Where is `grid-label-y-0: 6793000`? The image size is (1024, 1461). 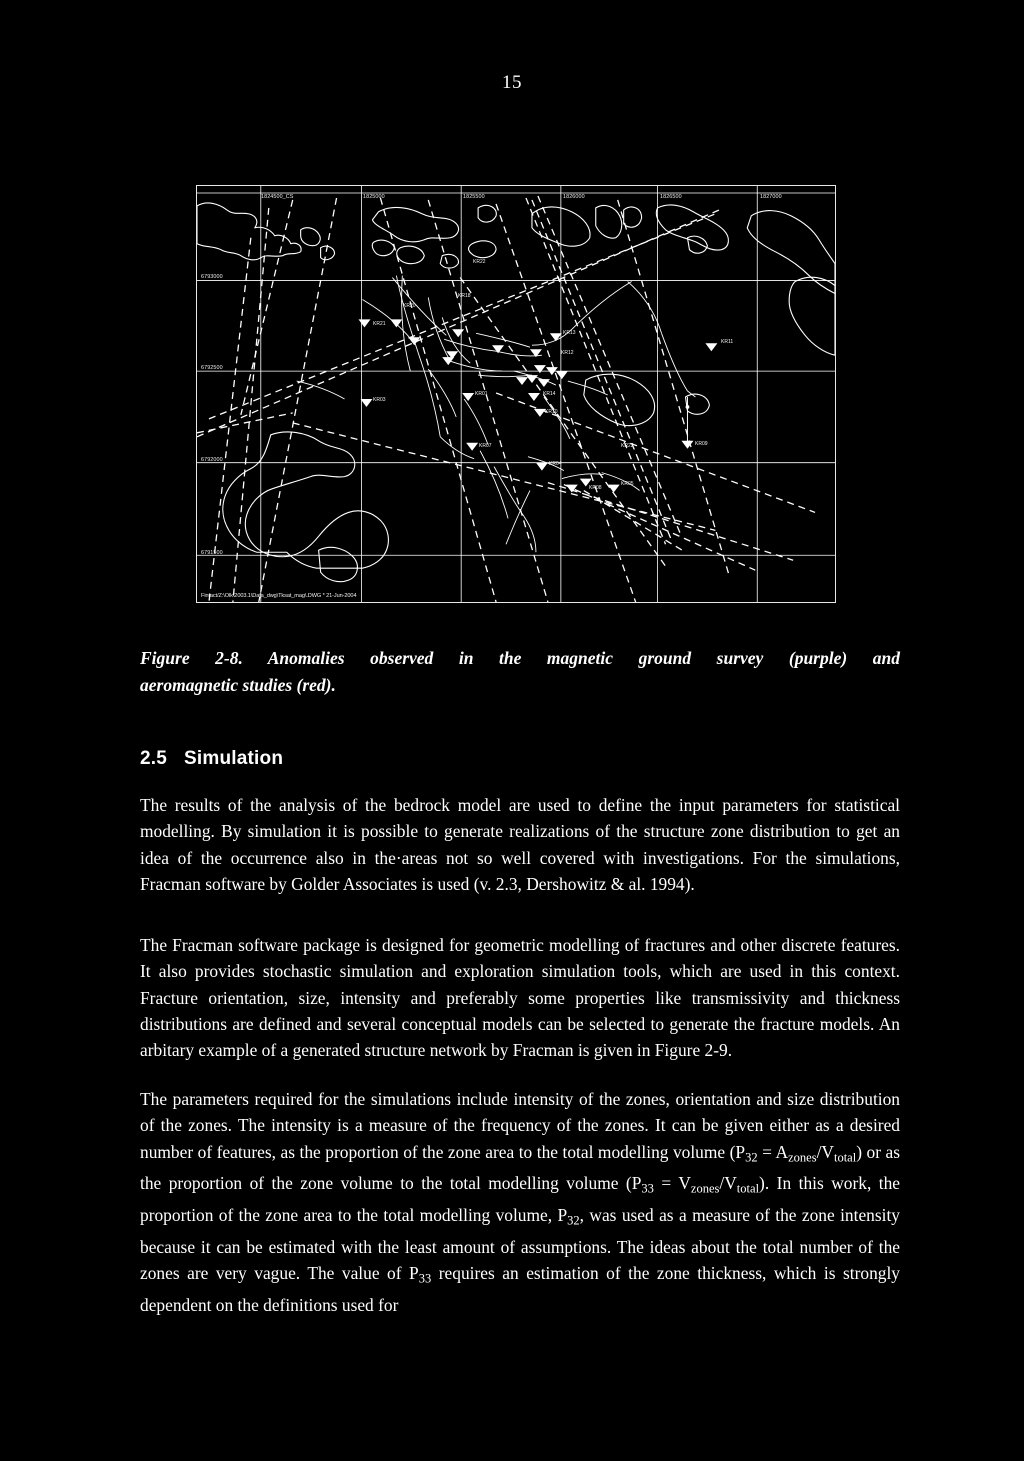
grid-label-y-0: 6793000 is located at coordinates (212, 277).